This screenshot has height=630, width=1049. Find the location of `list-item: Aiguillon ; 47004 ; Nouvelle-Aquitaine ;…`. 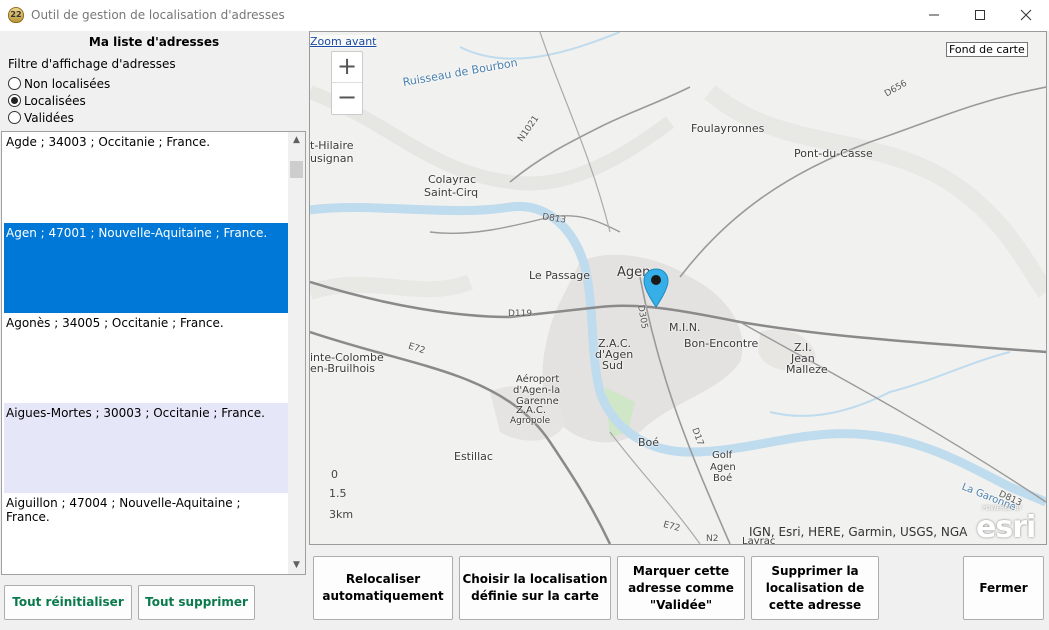

list-item: Aiguillon ; 47004 ; Nouvelle-Aquitaine ;… is located at coordinates (146, 533).